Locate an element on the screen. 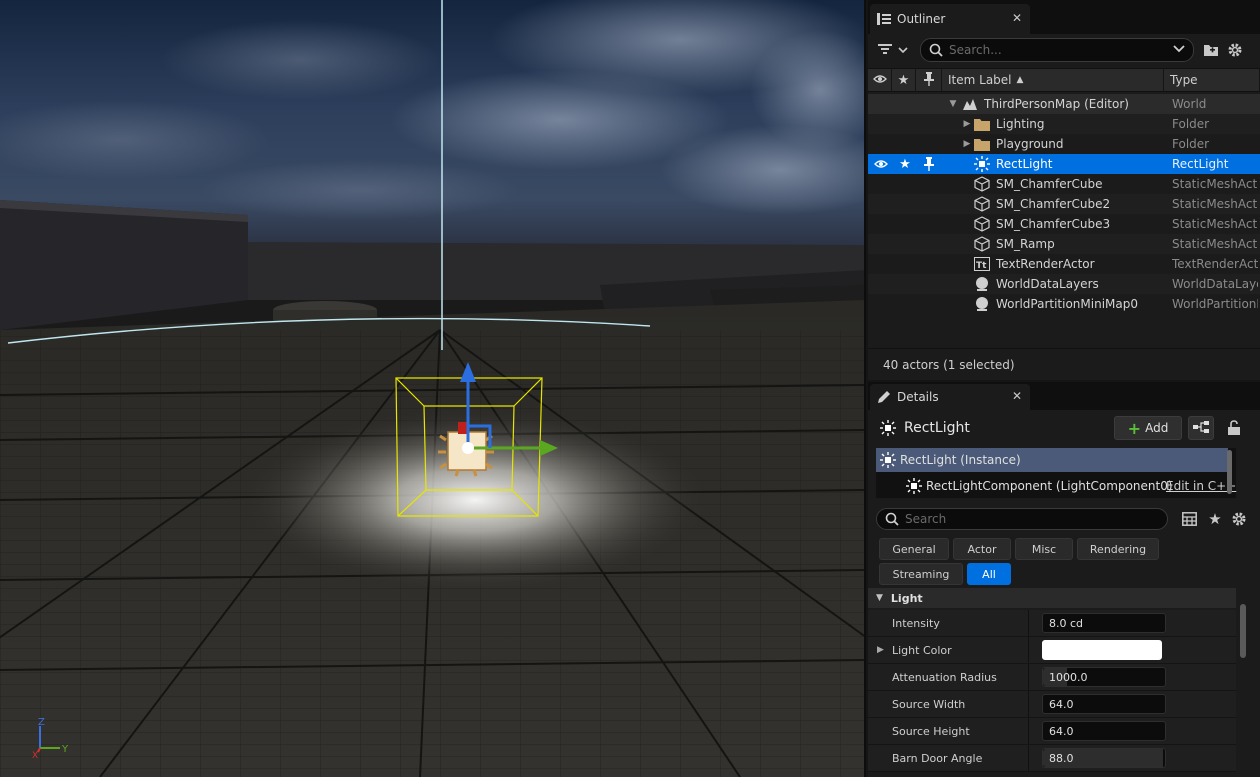 The width and height of the screenshot is (1260, 777). tree-row-chamfercube: SM_ChamferCube StaticMeshActor is located at coordinates (1064, 184).